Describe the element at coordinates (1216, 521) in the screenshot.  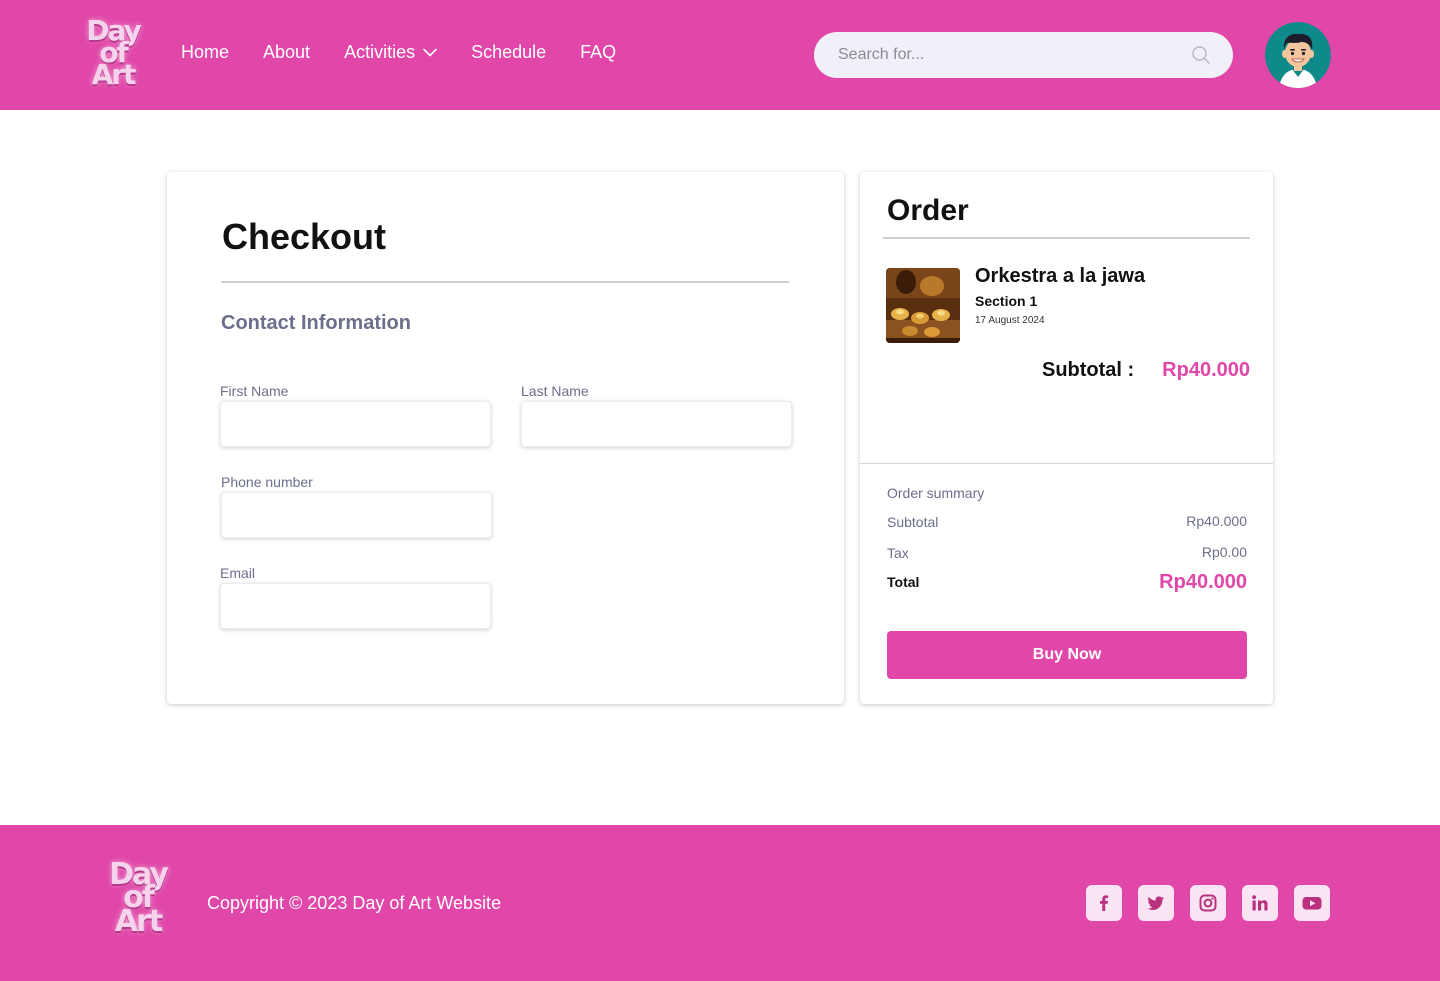
I see `summary-subtotal-value: Rp40.000` at that location.